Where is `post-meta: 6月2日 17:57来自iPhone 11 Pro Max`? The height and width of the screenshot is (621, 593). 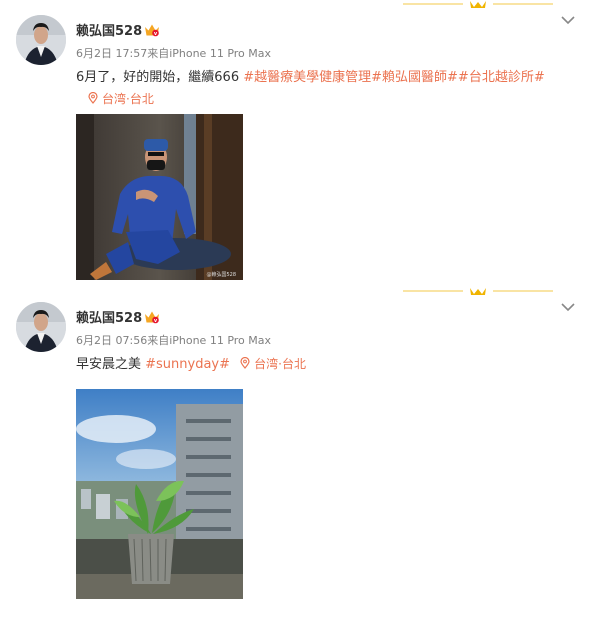 post-meta: 6月2日 17:57来自iPhone 11 Pro Max is located at coordinates (173, 53).